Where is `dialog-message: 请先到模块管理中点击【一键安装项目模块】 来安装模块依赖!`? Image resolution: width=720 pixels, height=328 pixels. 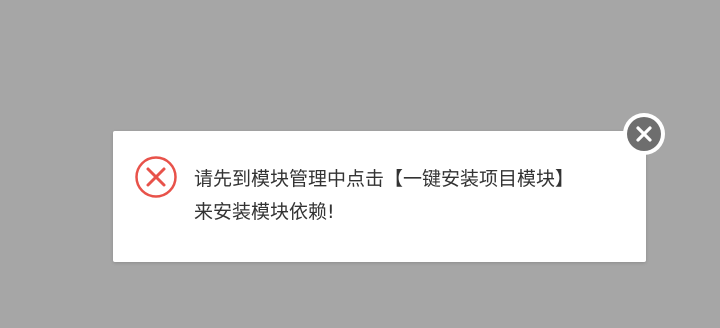 dialog-message: 请先到模块管理中点击【一键安装项目模块】 来安装模块依赖! is located at coordinates (409, 196).